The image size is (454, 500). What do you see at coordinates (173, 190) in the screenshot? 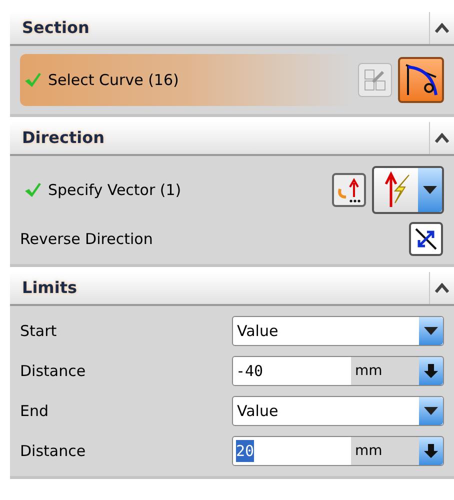
I see `selection-step: Specify Vector (1)` at bounding box center [173, 190].